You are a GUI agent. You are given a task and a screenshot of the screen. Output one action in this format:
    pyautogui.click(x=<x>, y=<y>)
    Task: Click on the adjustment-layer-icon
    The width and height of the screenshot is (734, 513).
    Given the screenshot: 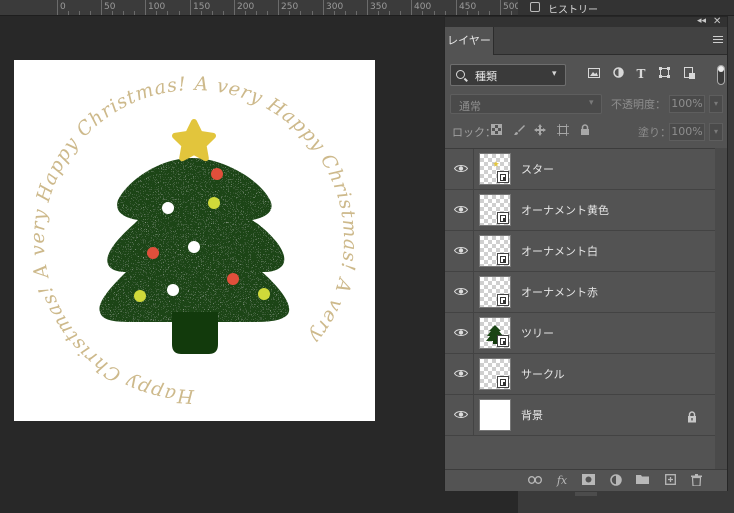 What is the action you would take?
    pyautogui.click(x=616, y=481)
    